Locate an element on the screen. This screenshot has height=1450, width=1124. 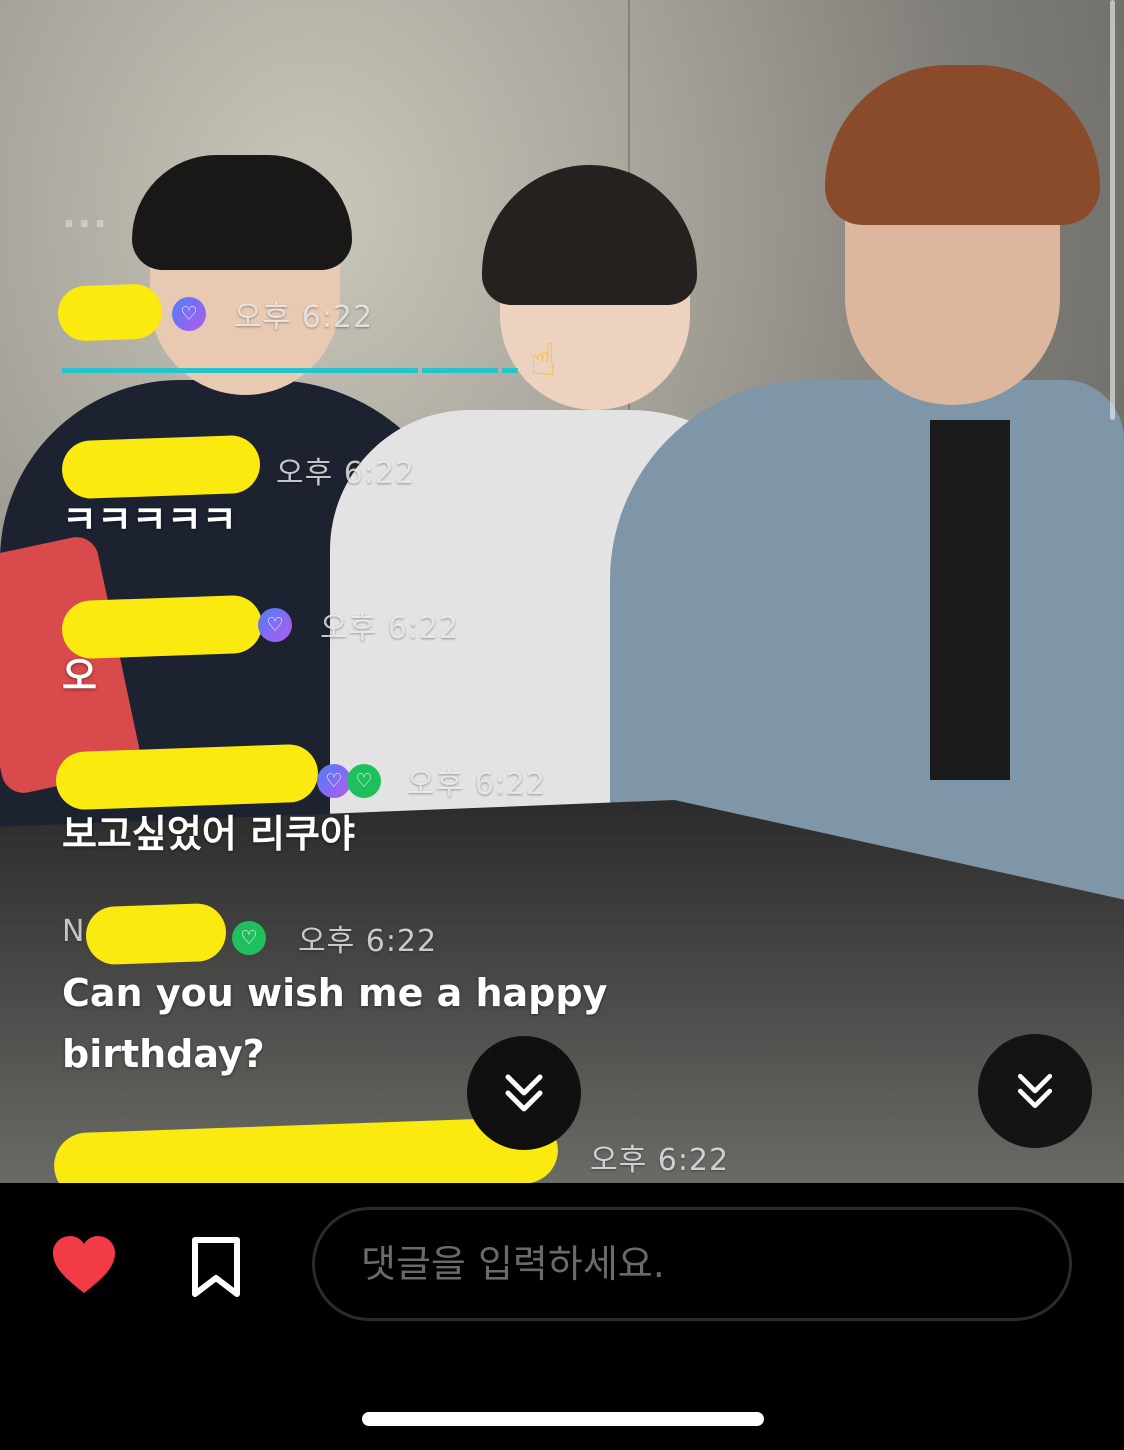
chat-meta-1: 오후 6:22 is located at coordinates (345, 470).